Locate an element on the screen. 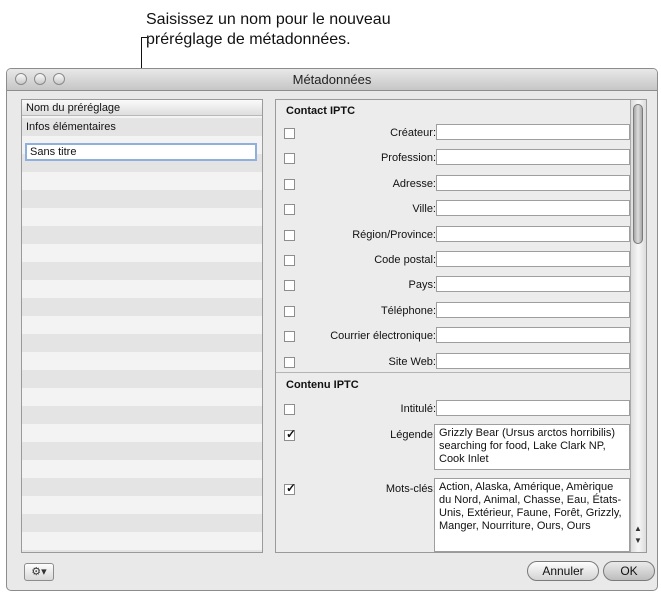 Image resolution: width=661 pixels, height=595 pixels. checkbox-title is located at coordinates (289, 409).